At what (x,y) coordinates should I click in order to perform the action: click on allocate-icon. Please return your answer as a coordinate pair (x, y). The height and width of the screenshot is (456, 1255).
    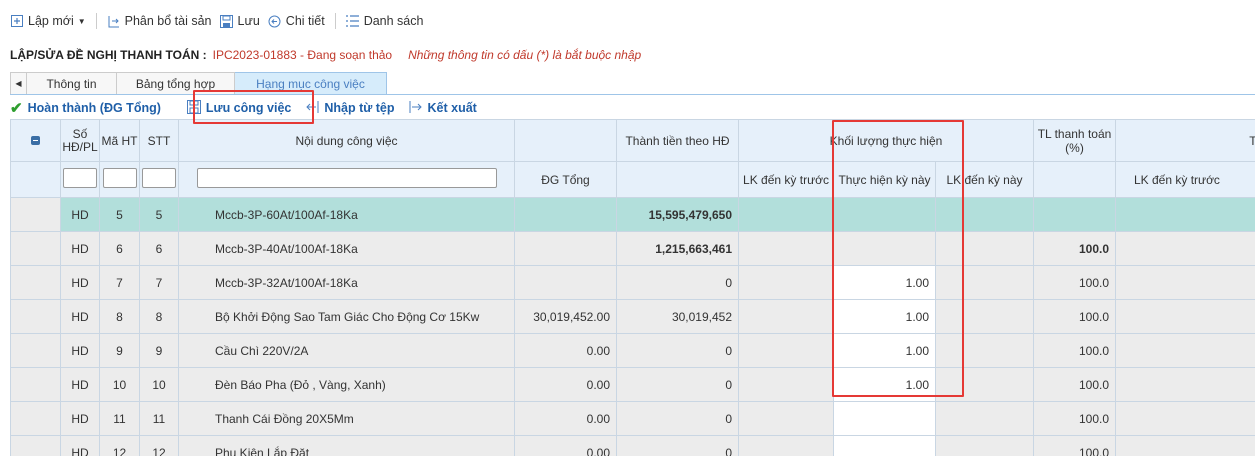
    Looking at the image, I should click on (114, 21).